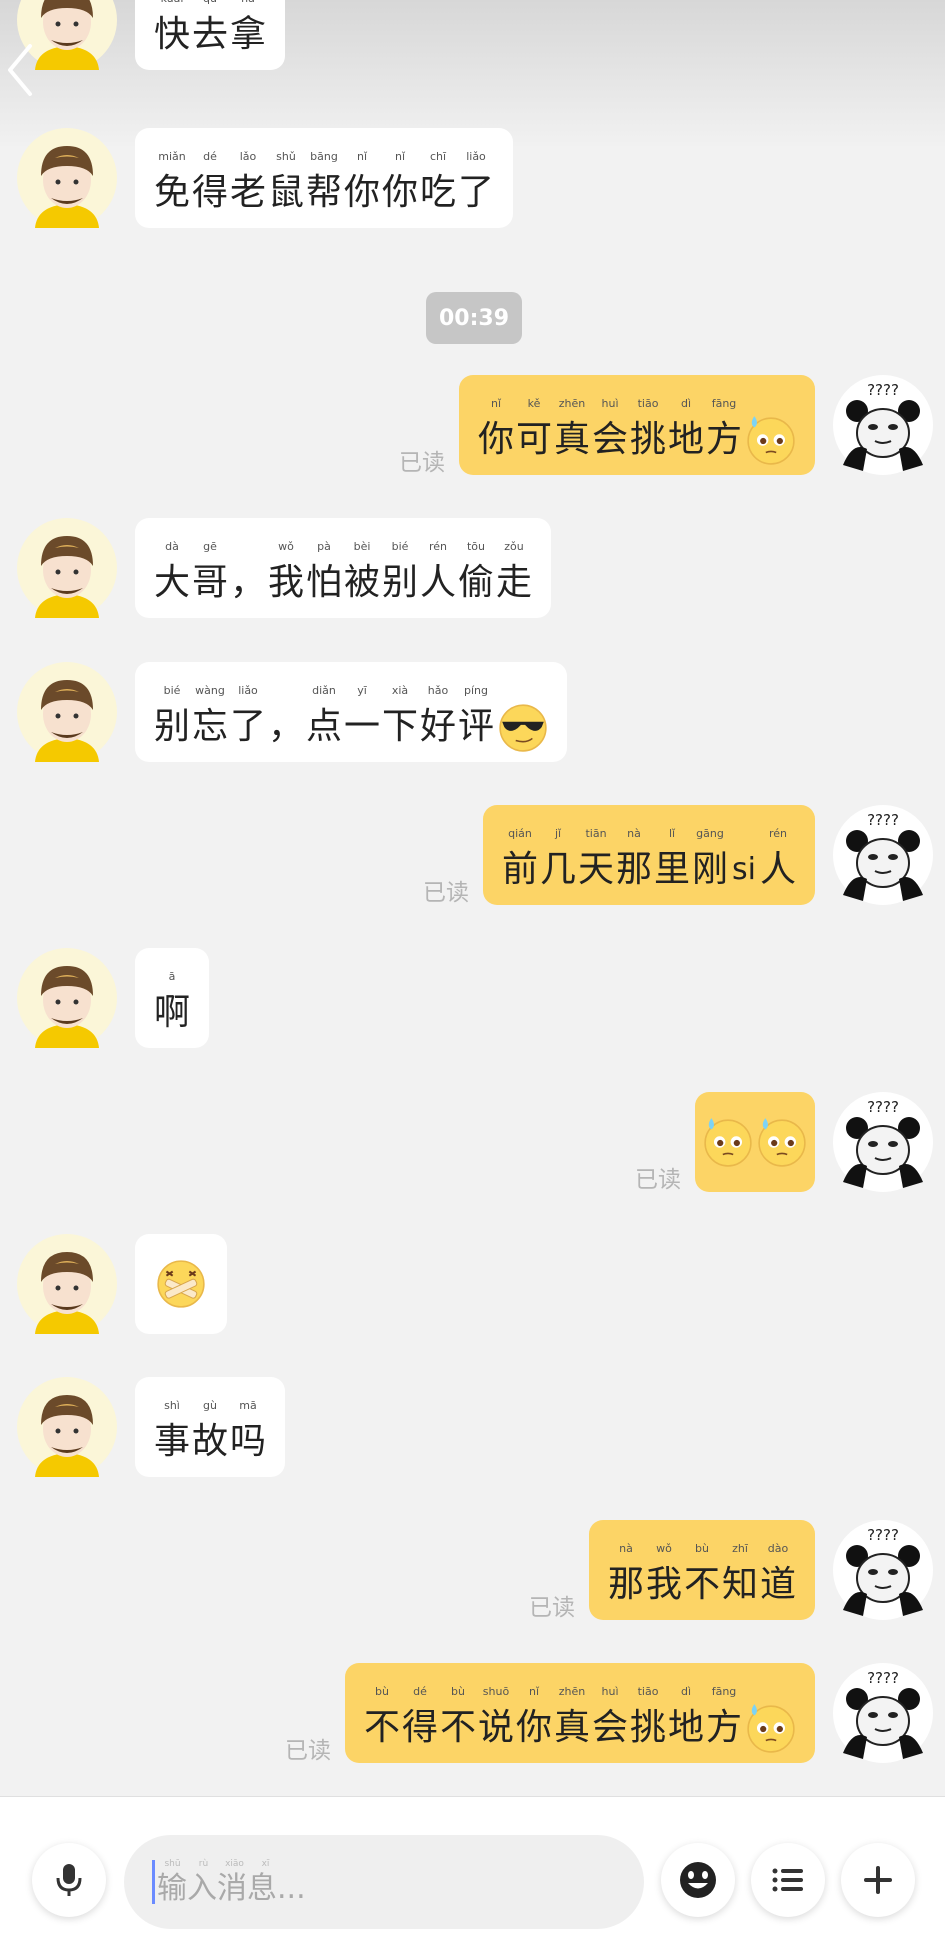 This screenshot has height=1940, width=945. I want to click on hanzi-char: 免, so click(171, 192).